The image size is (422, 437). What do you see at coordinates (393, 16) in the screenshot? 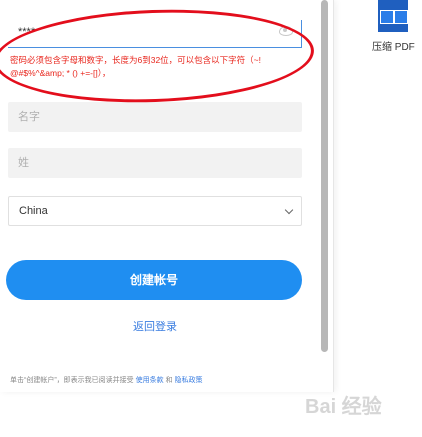
I see `compress-pdf-icon` at bounding box center [393, 16].